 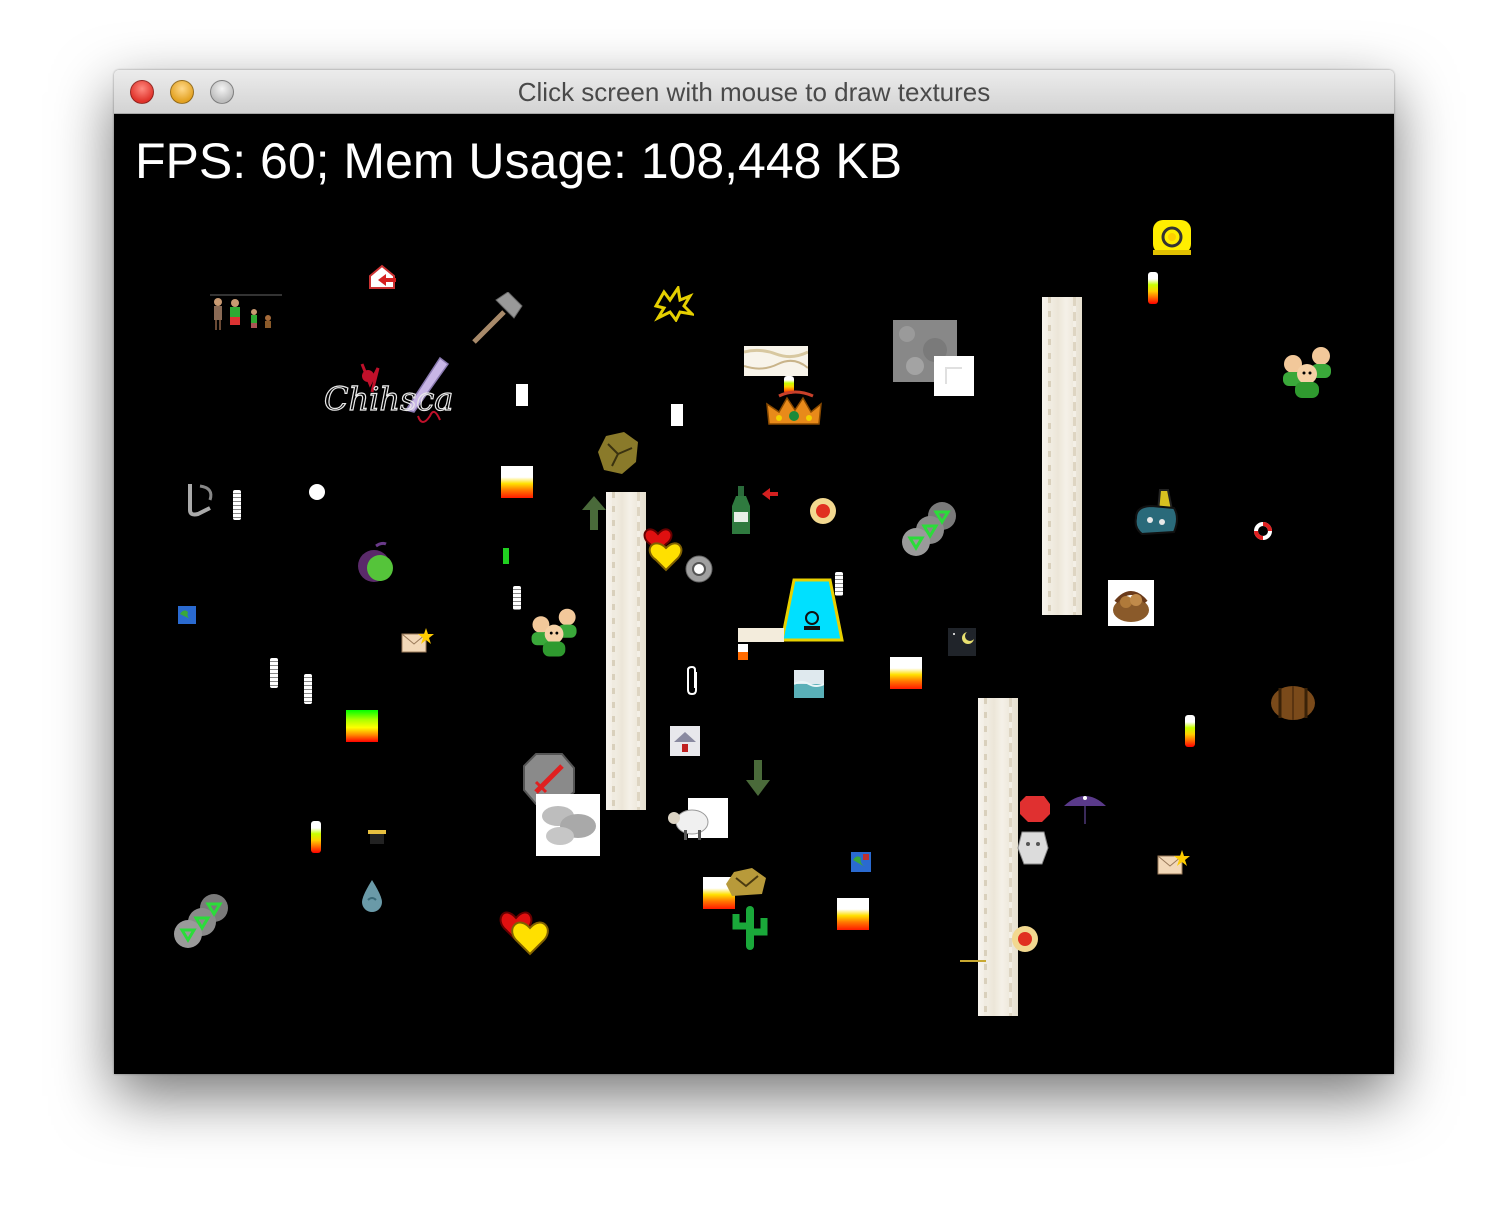 What do you see at coordinates (699, 569) in the screenshot?
I see `gem-button-icon` at bounding box center [699, 569].